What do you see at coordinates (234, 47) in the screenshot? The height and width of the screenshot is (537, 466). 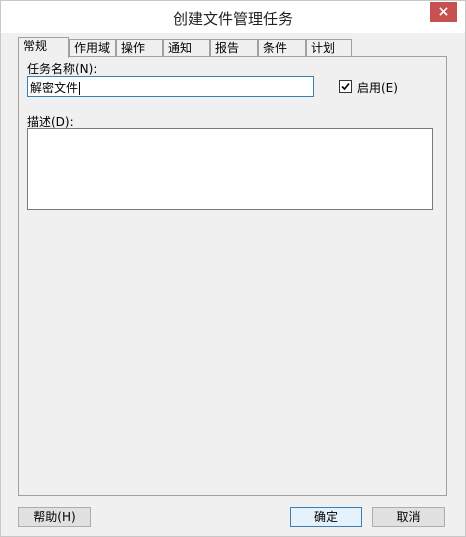 I see `tab-report: 报告` at bounding box center [234, 47].